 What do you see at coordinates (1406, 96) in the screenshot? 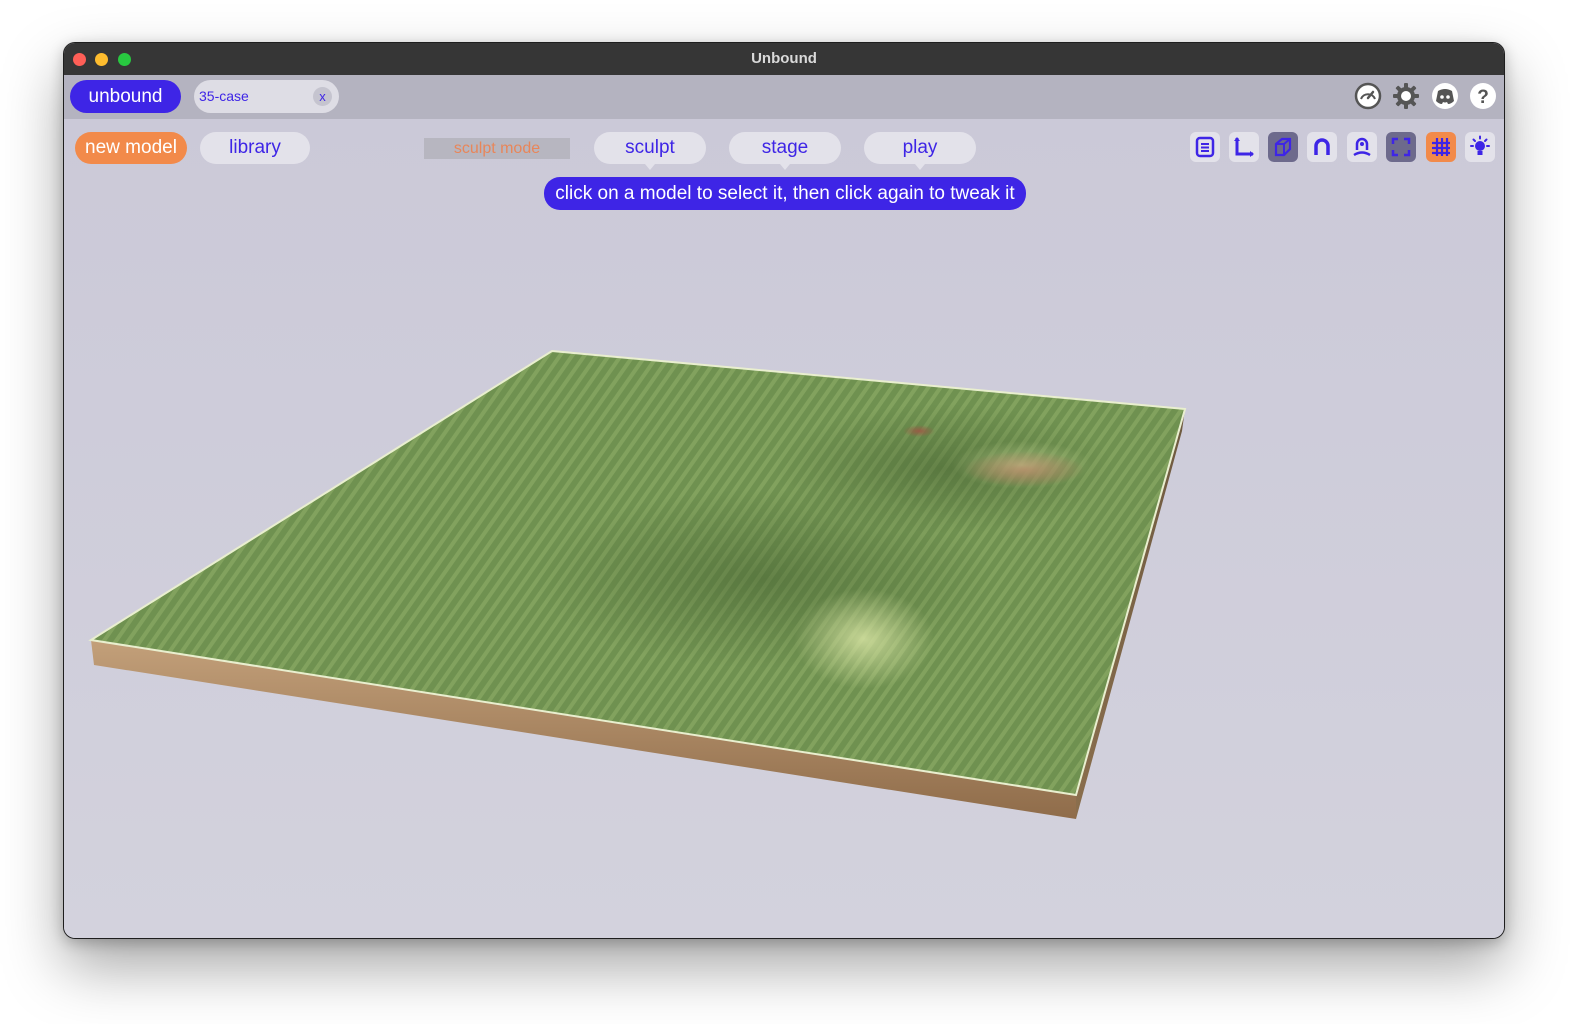
I see `gear-icon` at bounding box center [1406, 96].